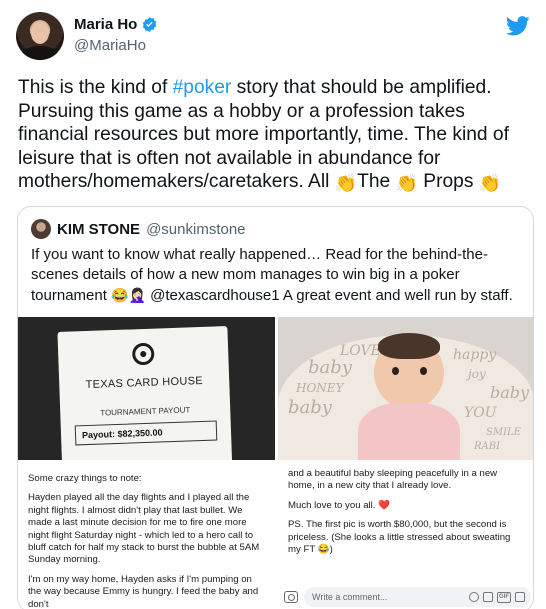  Describe the element at coordinates (320, 388) in the screenshot. I see `pillow-word: HONEY` at that location.